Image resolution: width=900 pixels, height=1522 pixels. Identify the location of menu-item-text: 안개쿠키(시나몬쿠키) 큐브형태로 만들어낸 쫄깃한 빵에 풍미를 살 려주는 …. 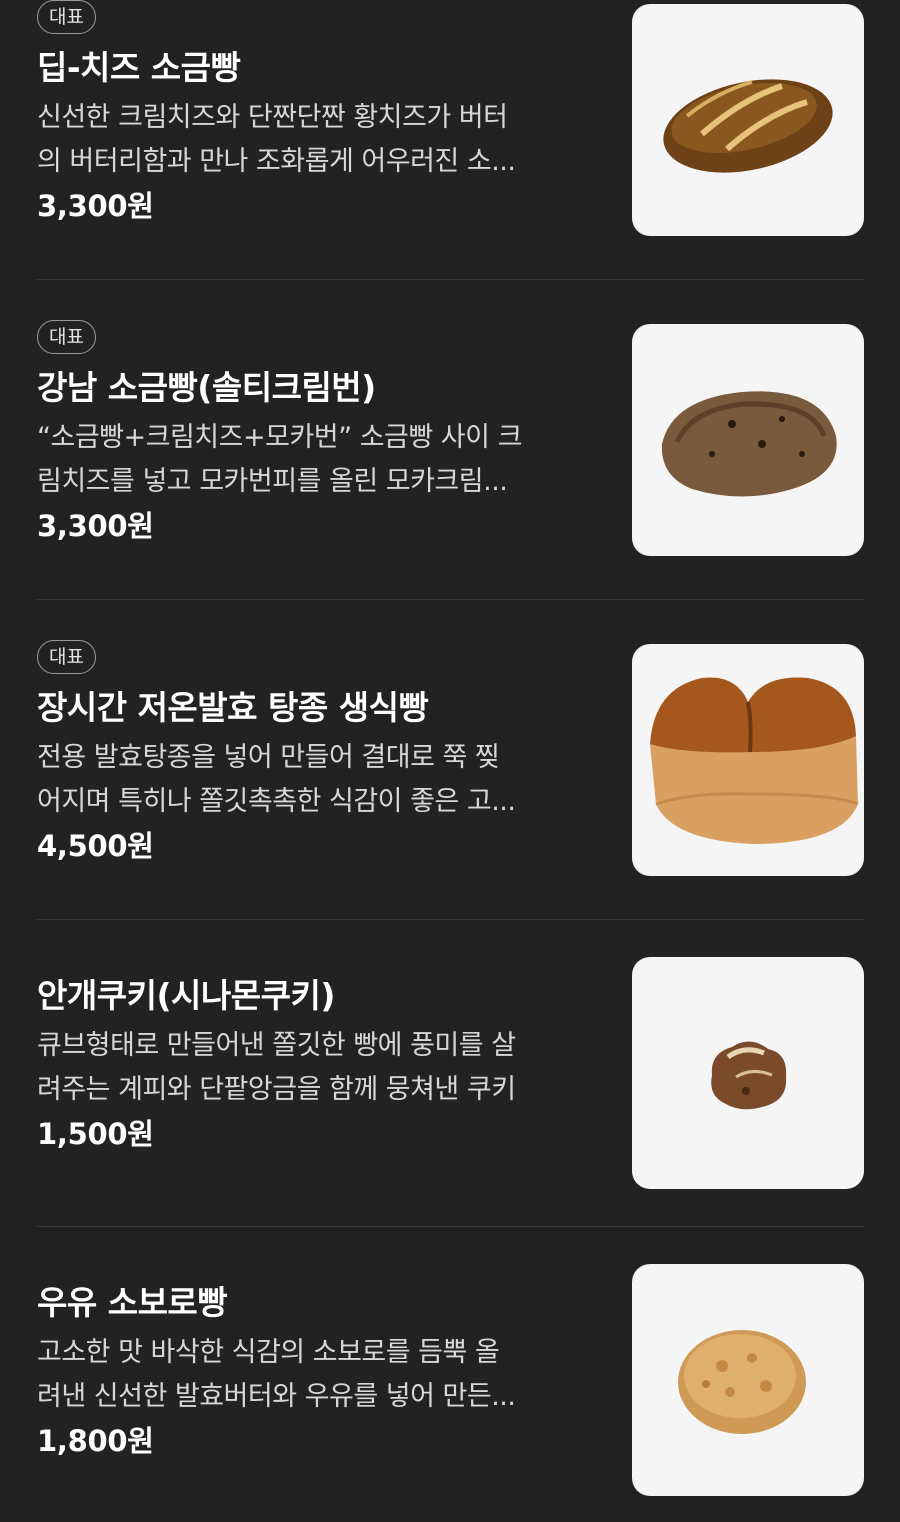
(317, 1064).